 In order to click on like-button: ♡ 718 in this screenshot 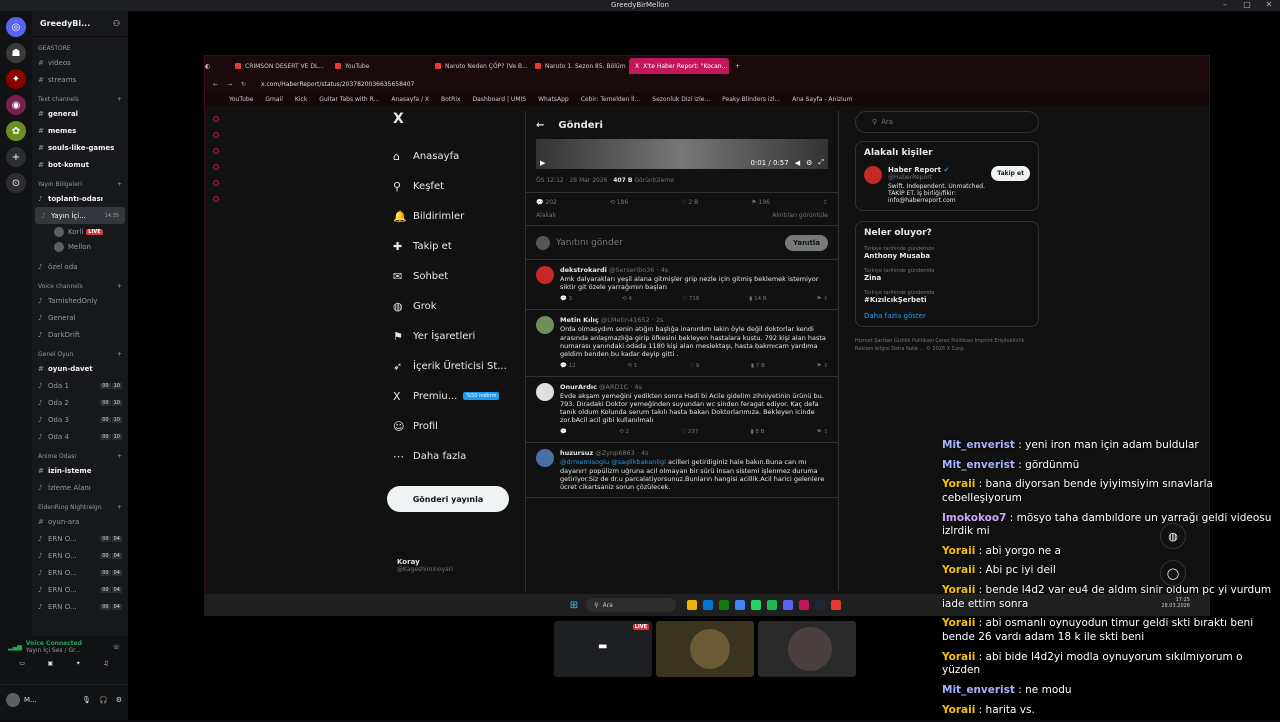, I will do `click(690, 299)`.